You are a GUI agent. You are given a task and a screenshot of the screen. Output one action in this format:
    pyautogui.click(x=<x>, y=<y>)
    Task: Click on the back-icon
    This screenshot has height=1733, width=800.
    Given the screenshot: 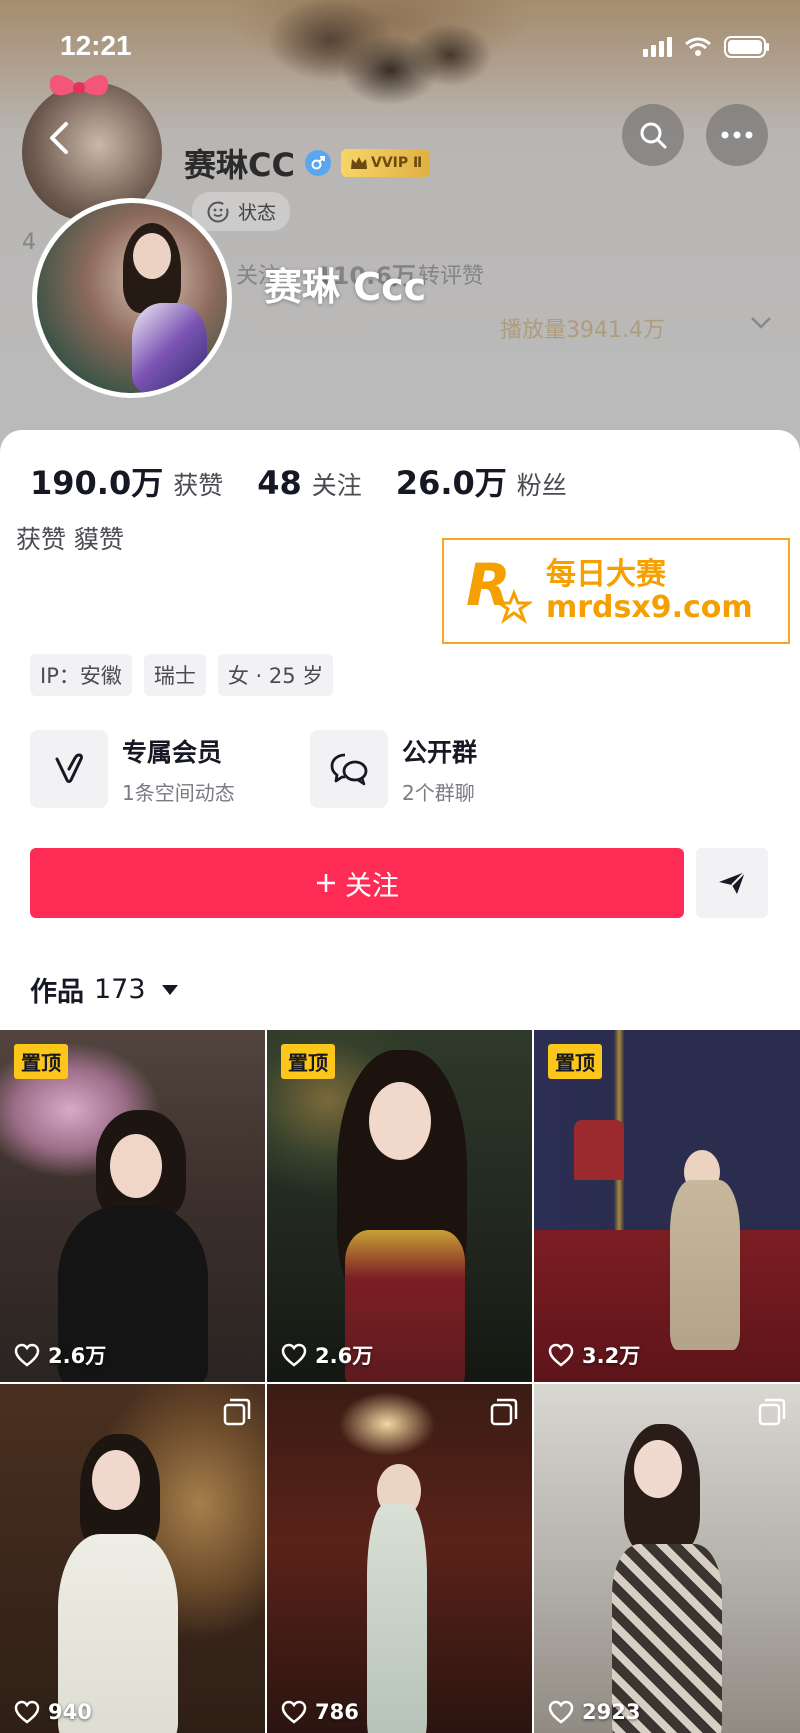 What is the action you would take?
    pyautogui.click(x=59, y=138)
    